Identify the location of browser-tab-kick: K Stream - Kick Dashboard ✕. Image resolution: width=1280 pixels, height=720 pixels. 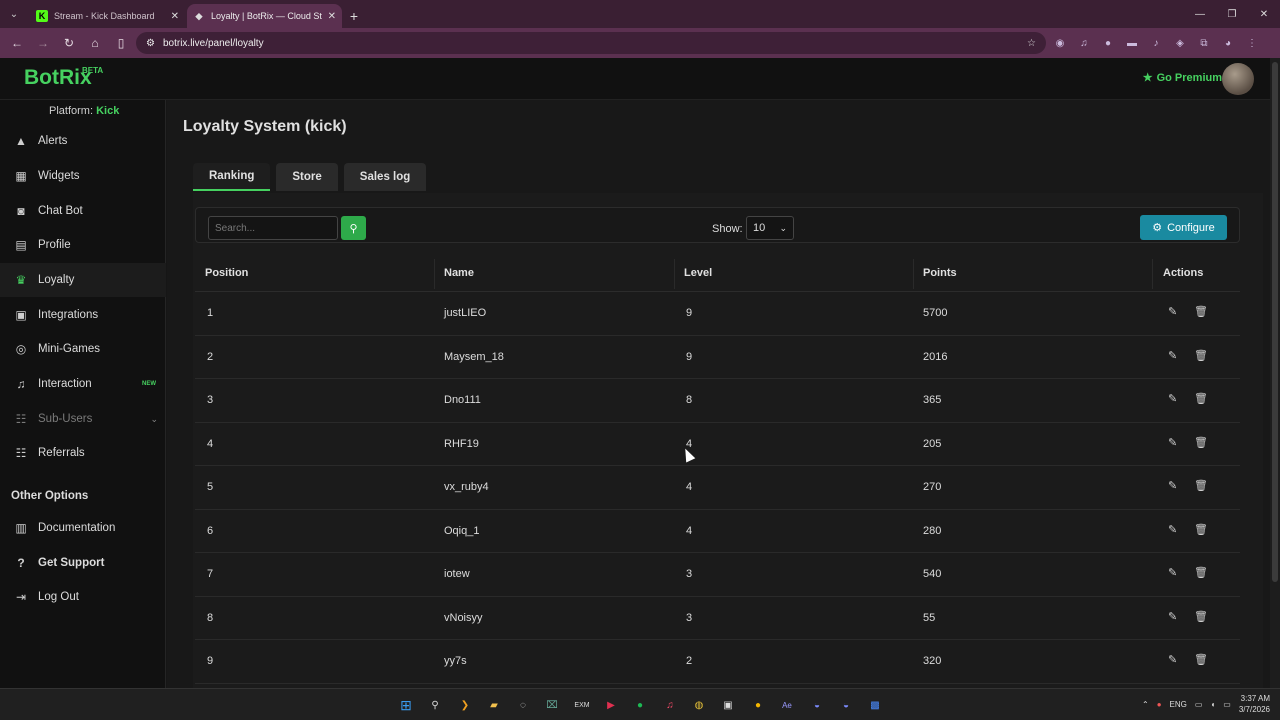
(107, 16).